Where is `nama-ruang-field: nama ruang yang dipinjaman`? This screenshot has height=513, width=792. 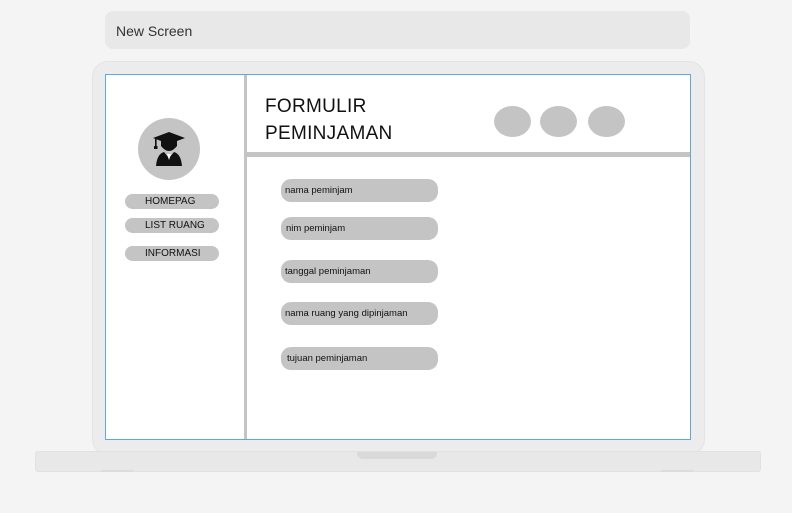
nama-ruang-field: nama ruang yang dipinjaman is located at coordinates (359, 313).